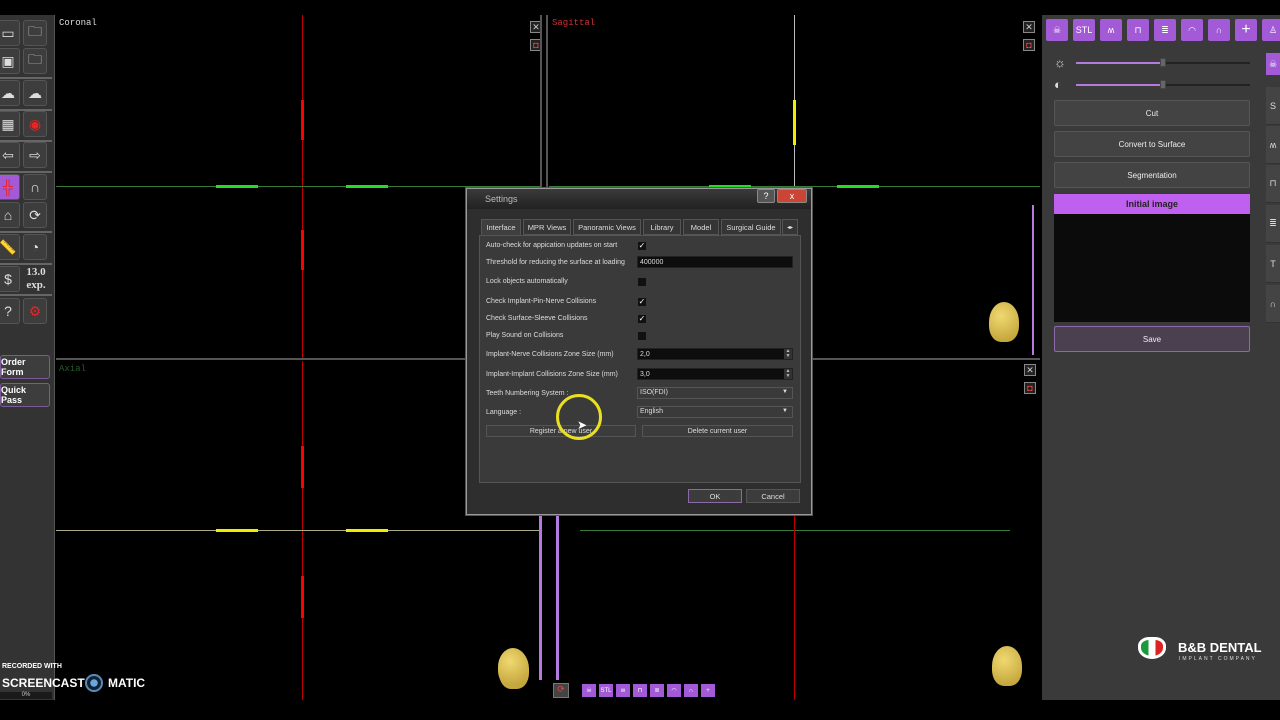 The width and height of the screenshot is (1280, 720). Describe the element at coordinates (1273, 264) in the screenshot. I see `abutment-icon: T` at that location.